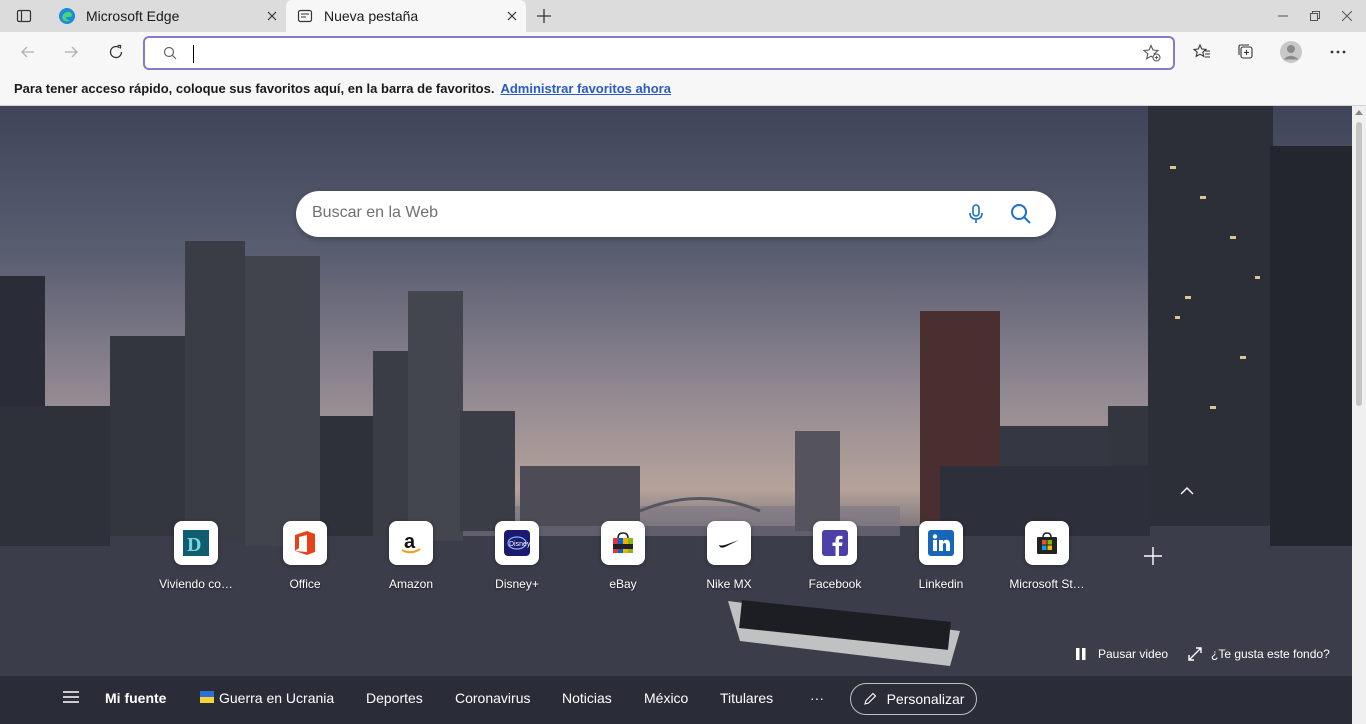 This screenshot has width=1366, height=724. What do you see at coordinates (1359, 264) in the screenshot?
I see `scrollbar-thumb` at bounding box center [1359, 264].